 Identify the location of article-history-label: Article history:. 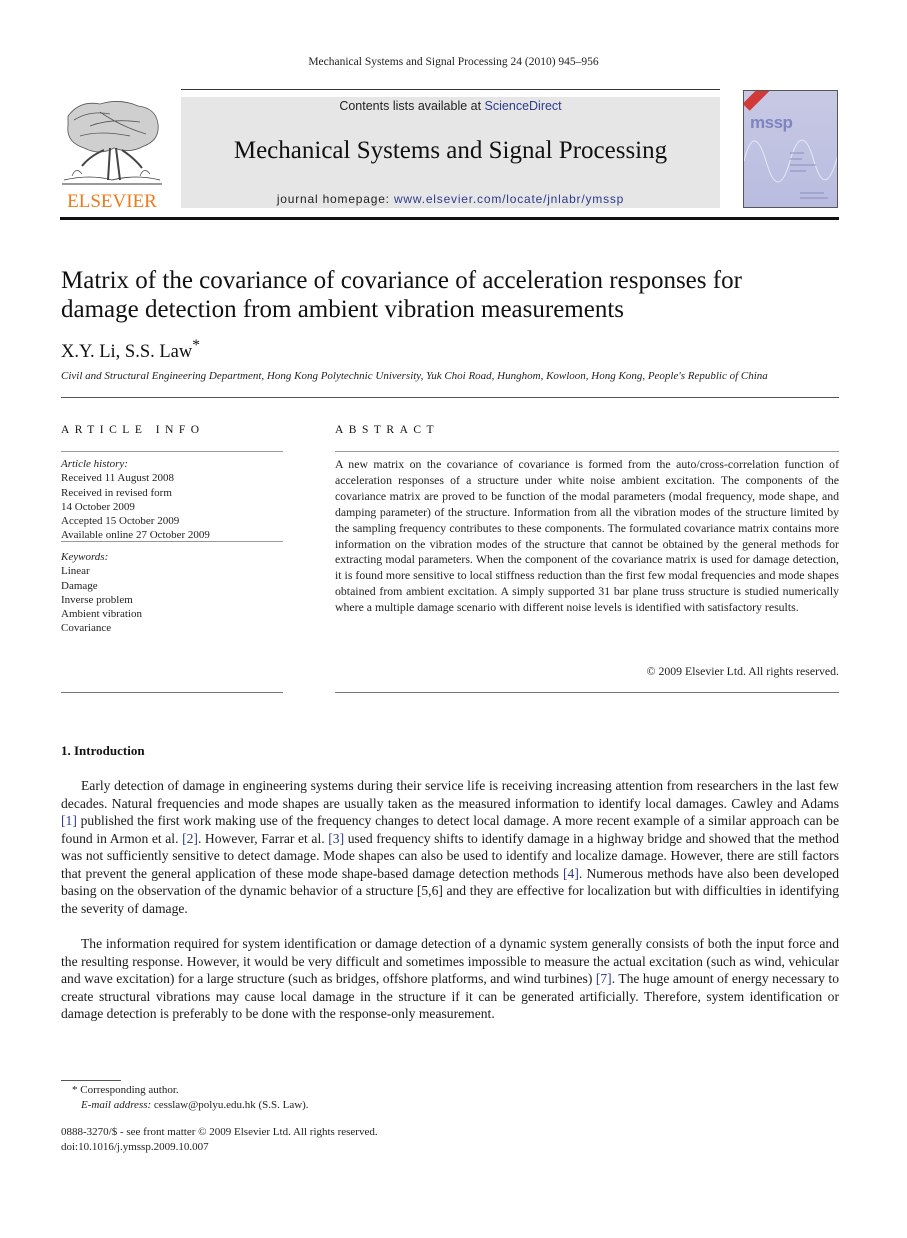
(94, 464).